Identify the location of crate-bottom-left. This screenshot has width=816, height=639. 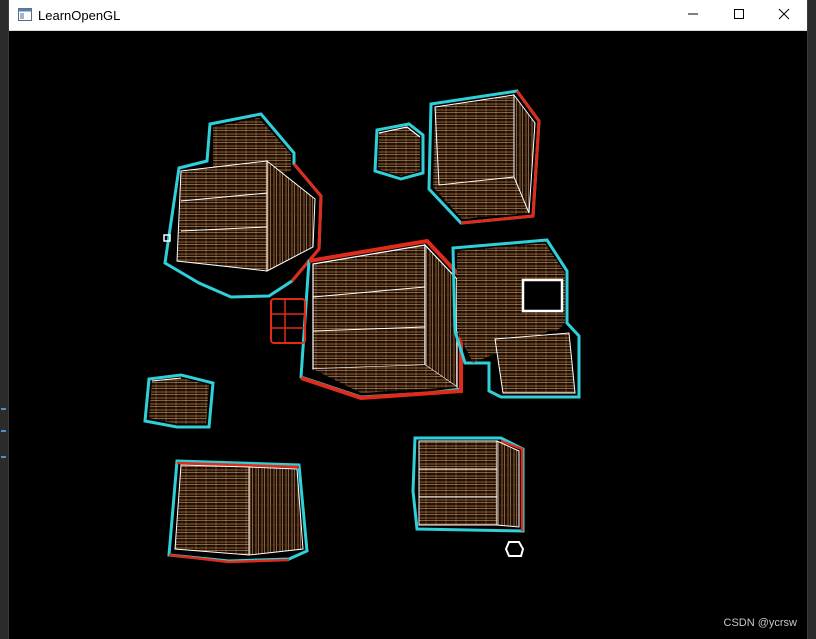
(238, 511).